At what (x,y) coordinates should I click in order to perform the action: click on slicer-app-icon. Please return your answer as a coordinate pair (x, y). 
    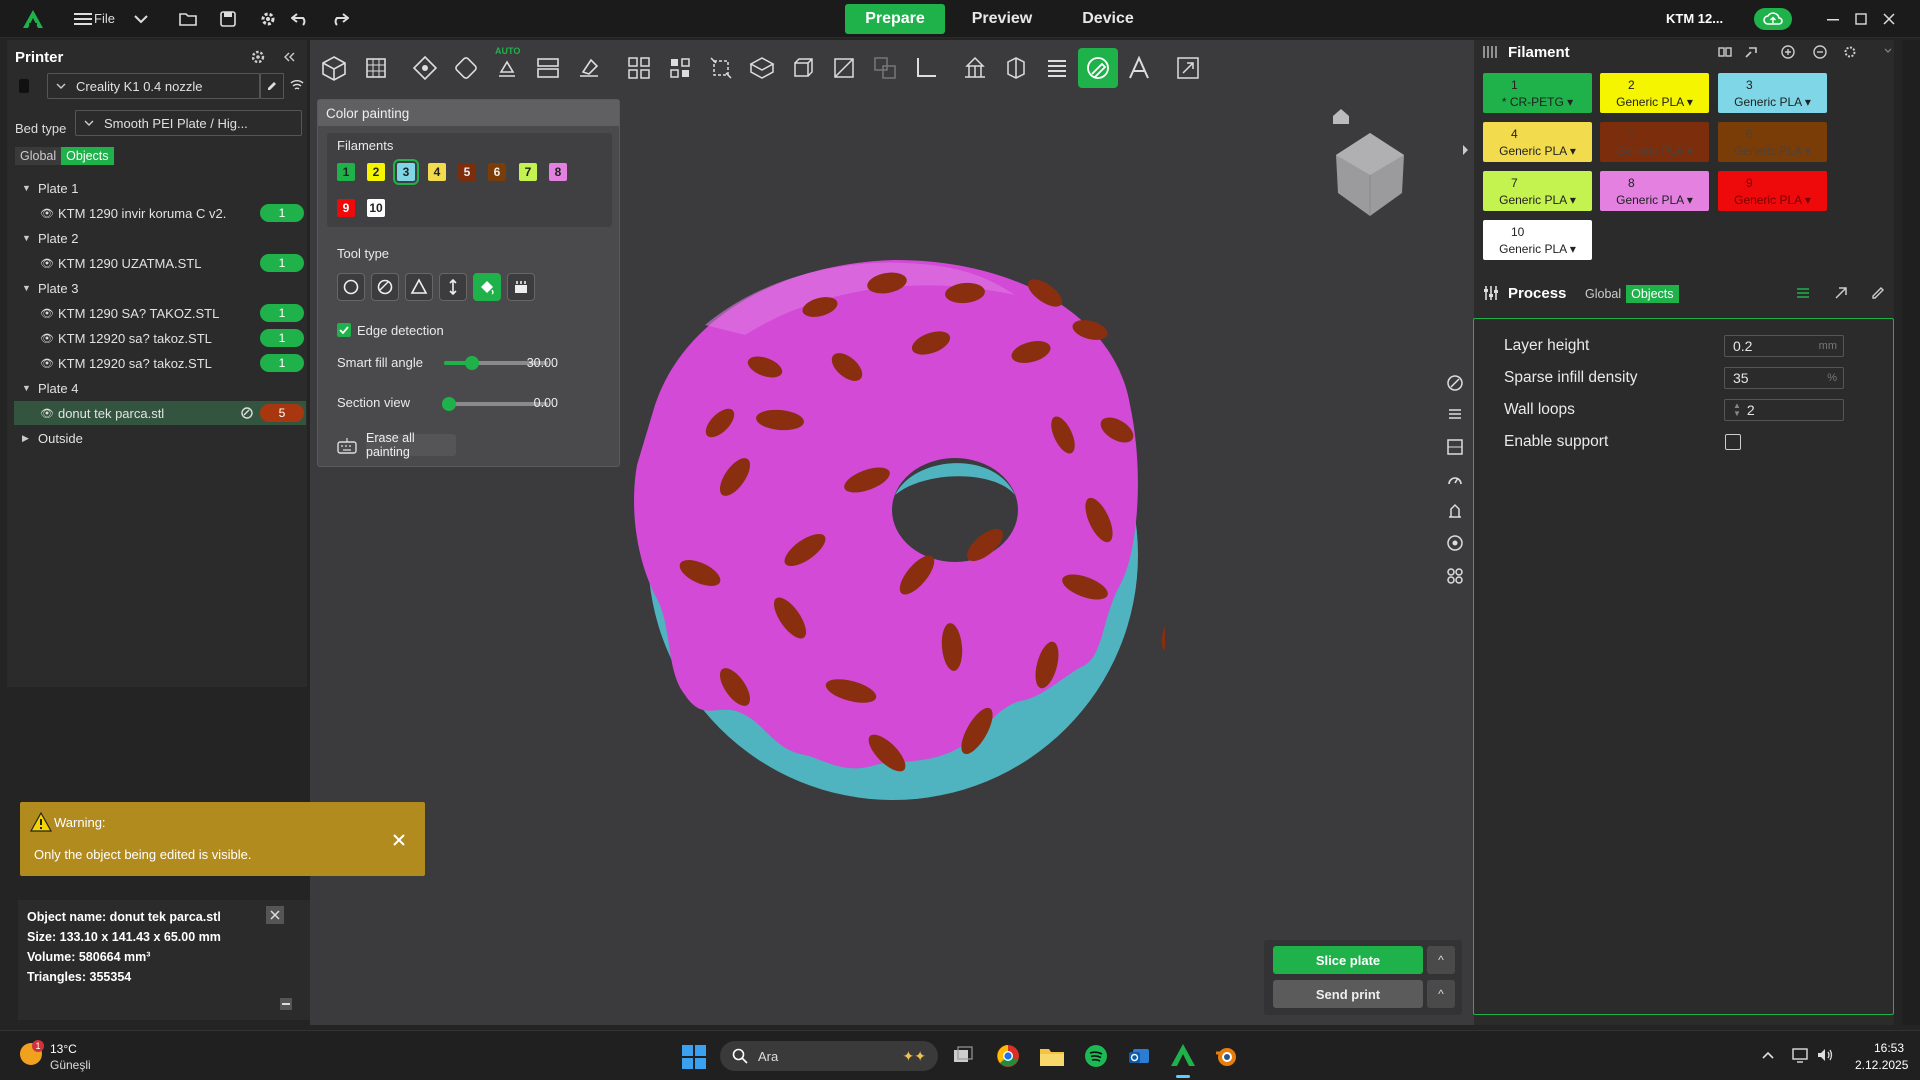
    Looking at the image, I should click on (1183, 1055).